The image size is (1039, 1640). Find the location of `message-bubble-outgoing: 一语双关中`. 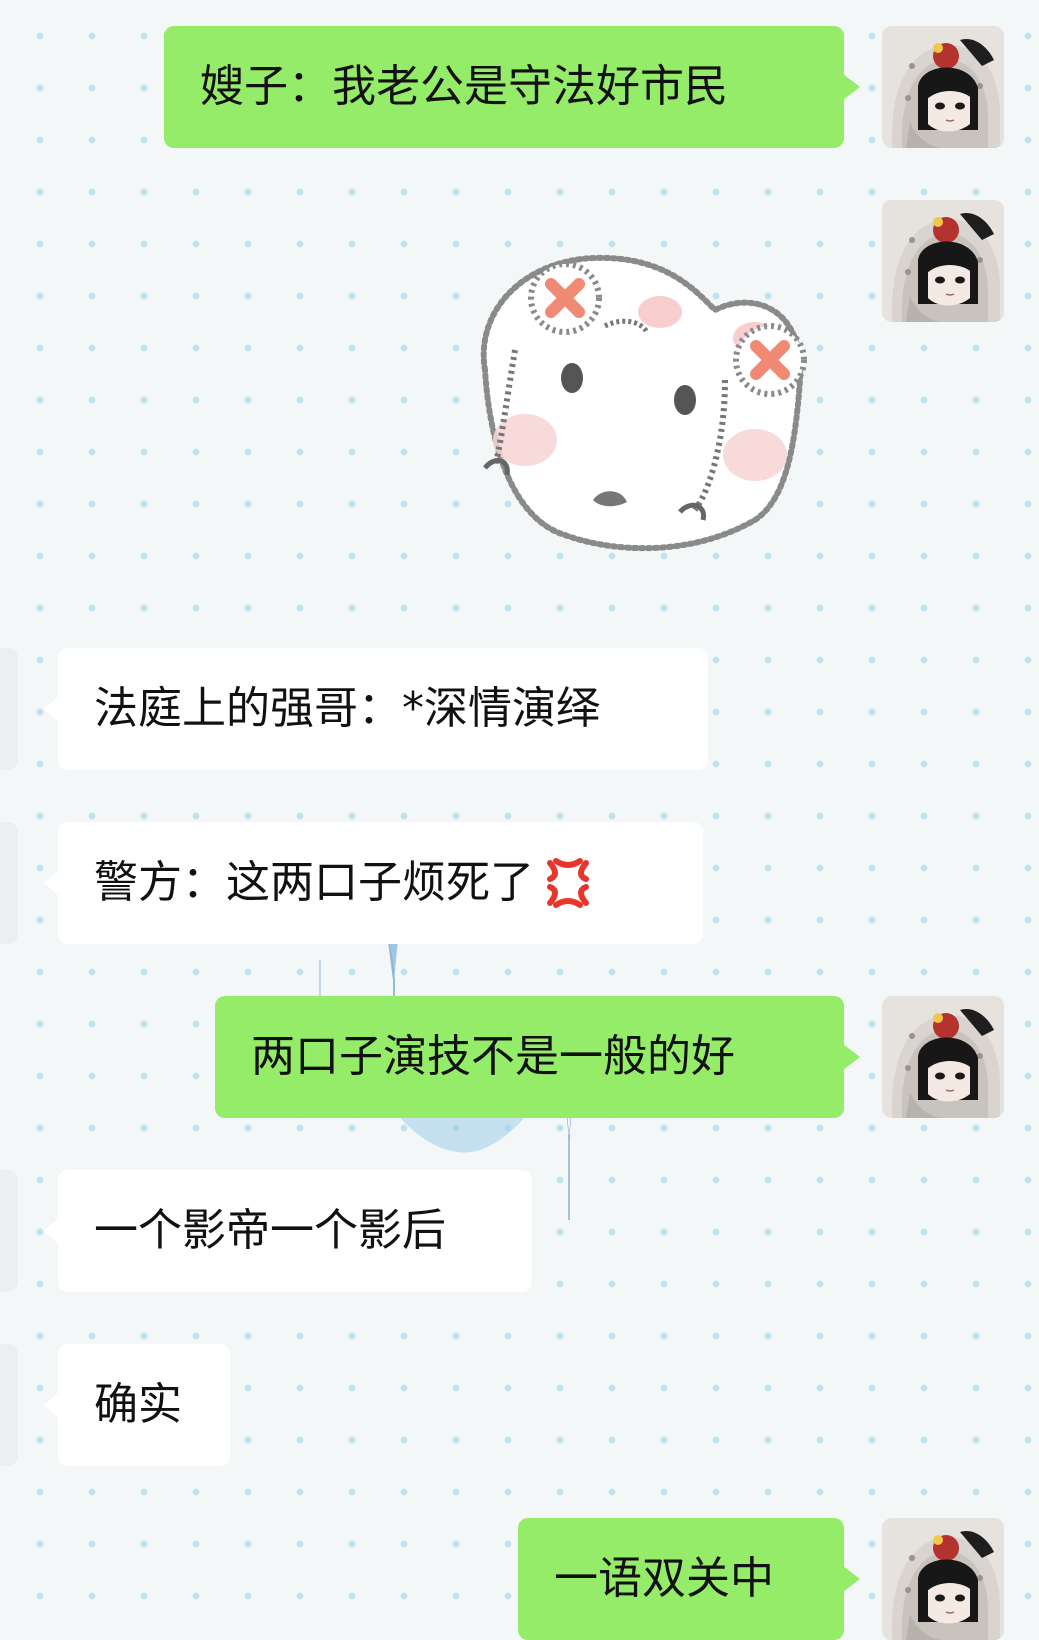

message-bubble-outgoing: 一语双关中 is located at coordinates (689, 1579).